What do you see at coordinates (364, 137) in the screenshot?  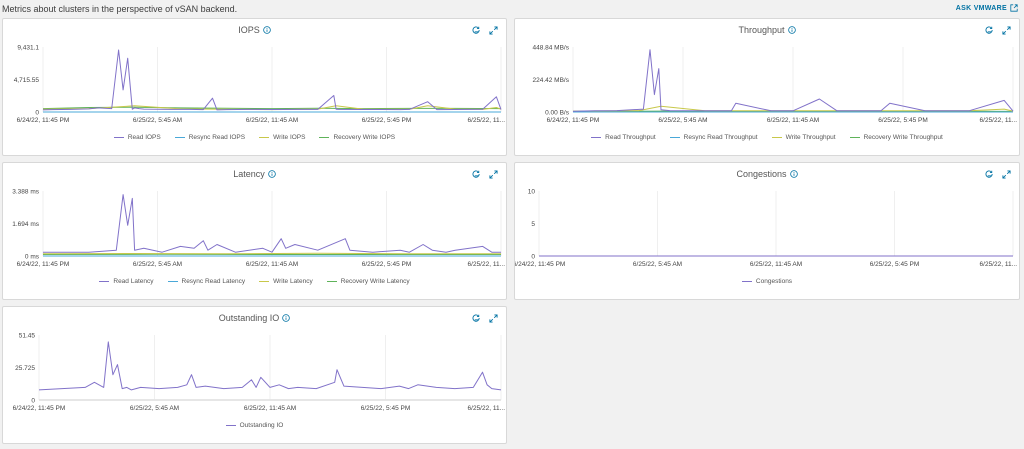 I see `legend-label: Recovery Write IOPS` at bounding box center [364, 137].